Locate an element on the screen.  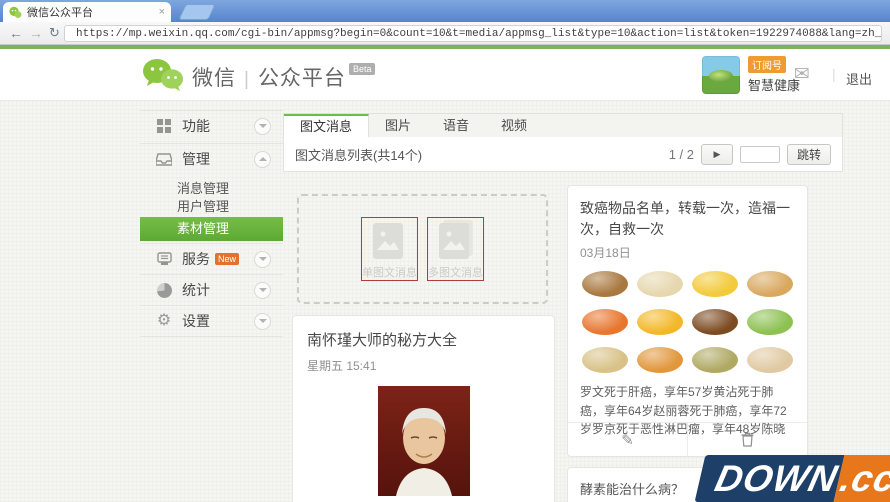
edit-button: ✎ is located at coordinates (628, 439).